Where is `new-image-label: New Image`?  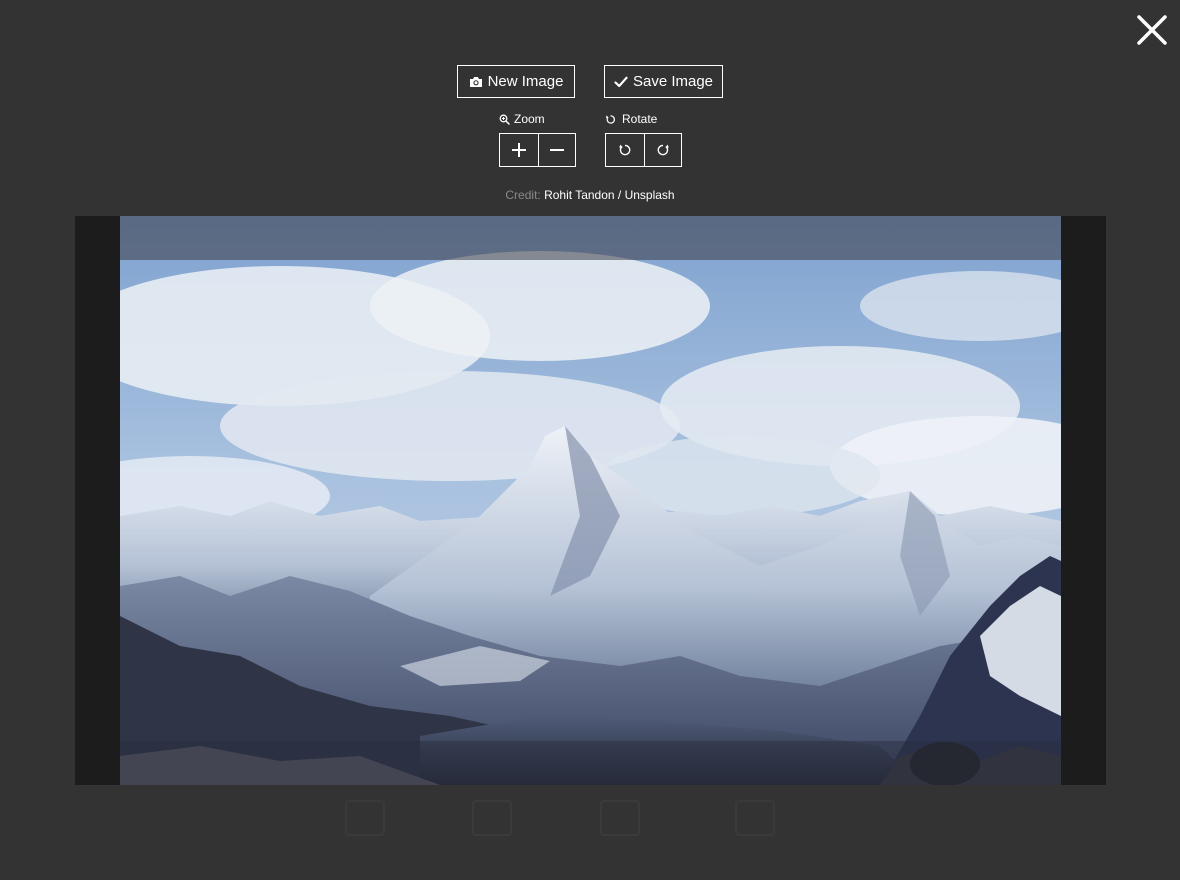
new-image-label: New Image is located at coordinates (525, 81).